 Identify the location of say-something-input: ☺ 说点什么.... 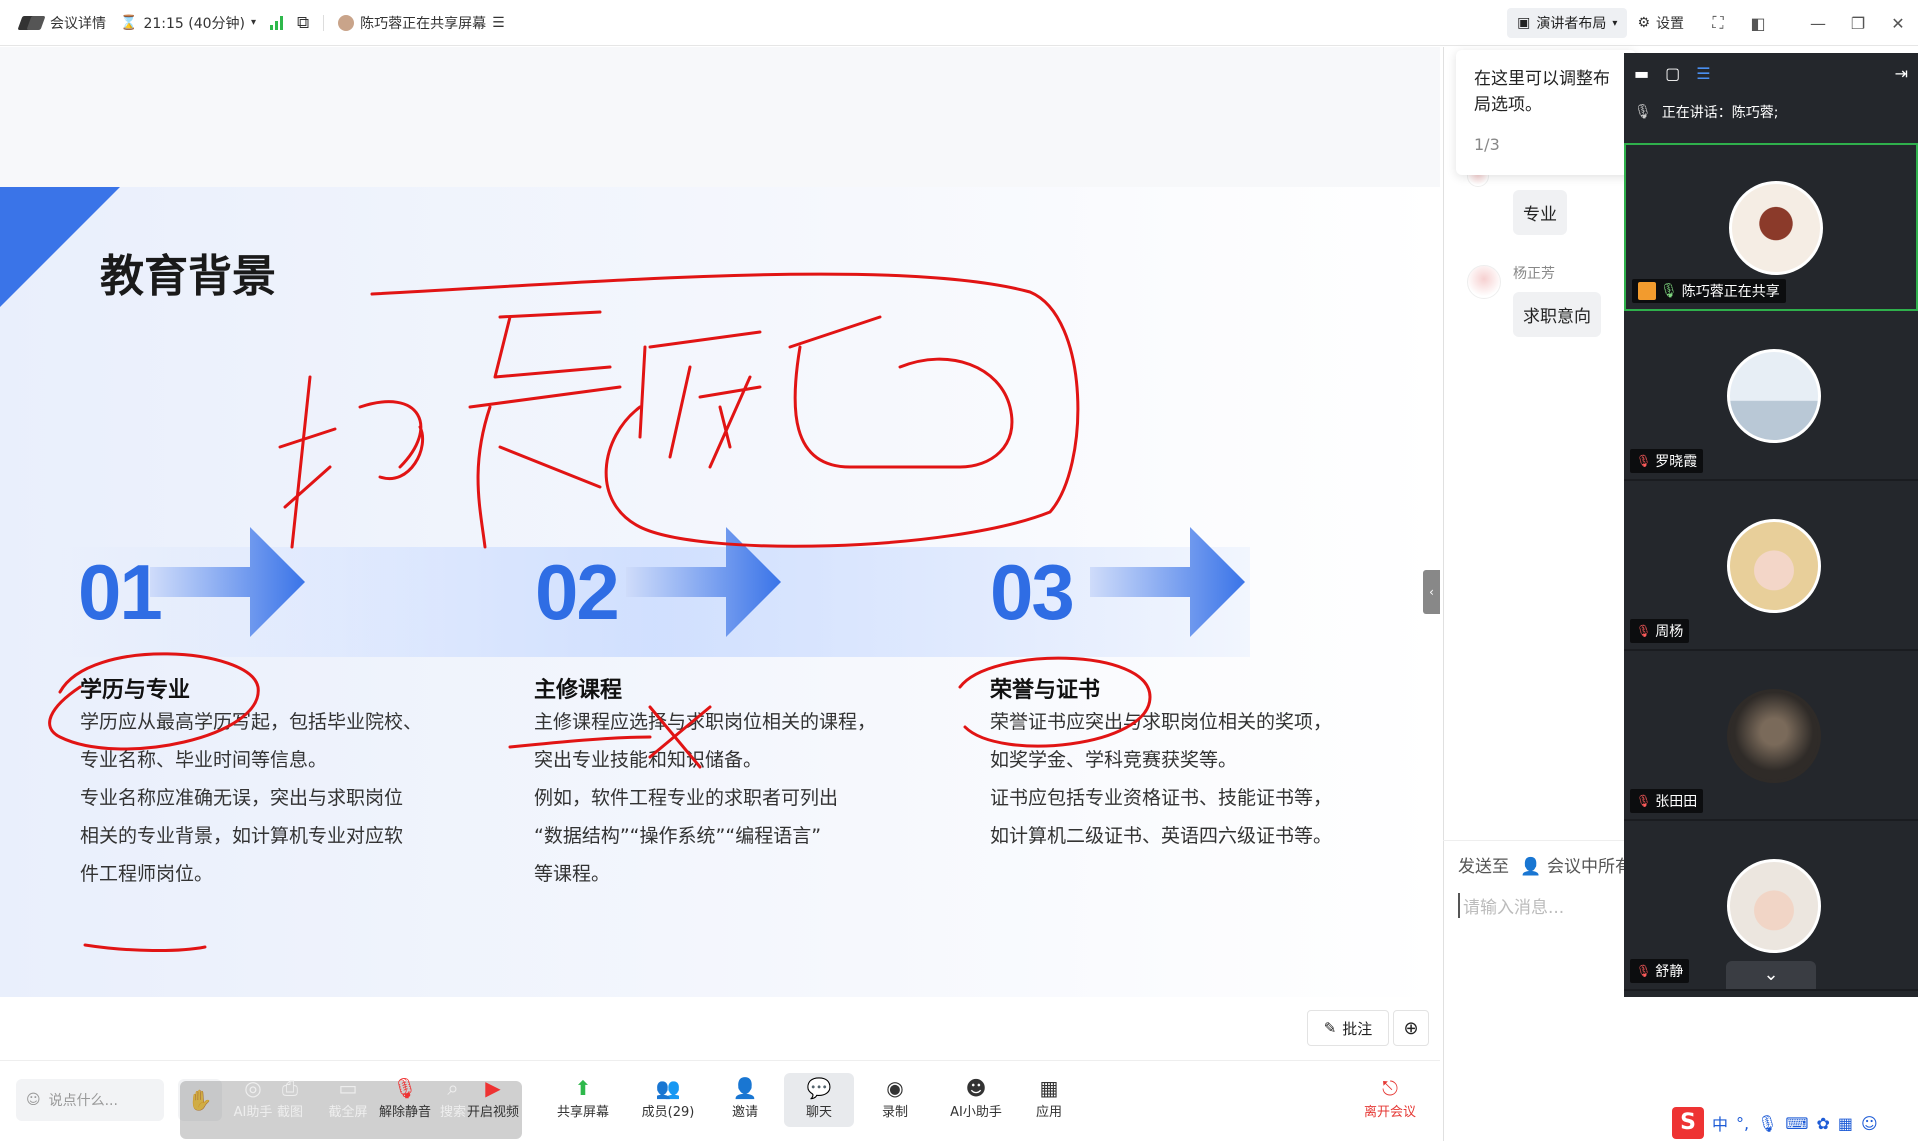
(90, 1100).